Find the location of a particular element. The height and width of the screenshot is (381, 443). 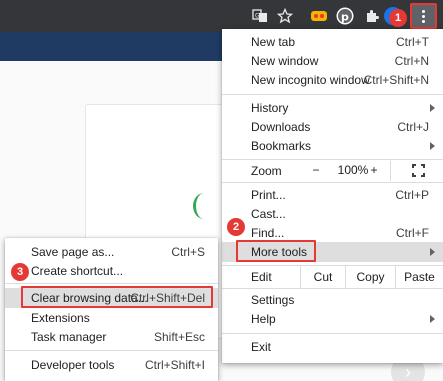

menu-item-label: Edit is located at coordinates (261, 277).